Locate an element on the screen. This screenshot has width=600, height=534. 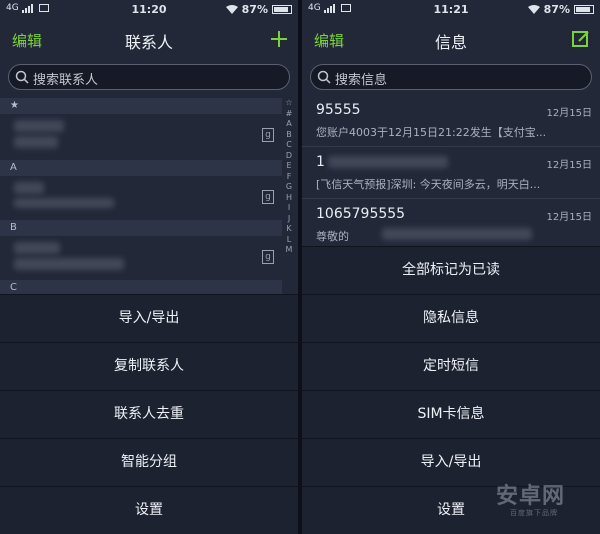
menu-item-settings: 设置 is located at coordinates (149, 510).